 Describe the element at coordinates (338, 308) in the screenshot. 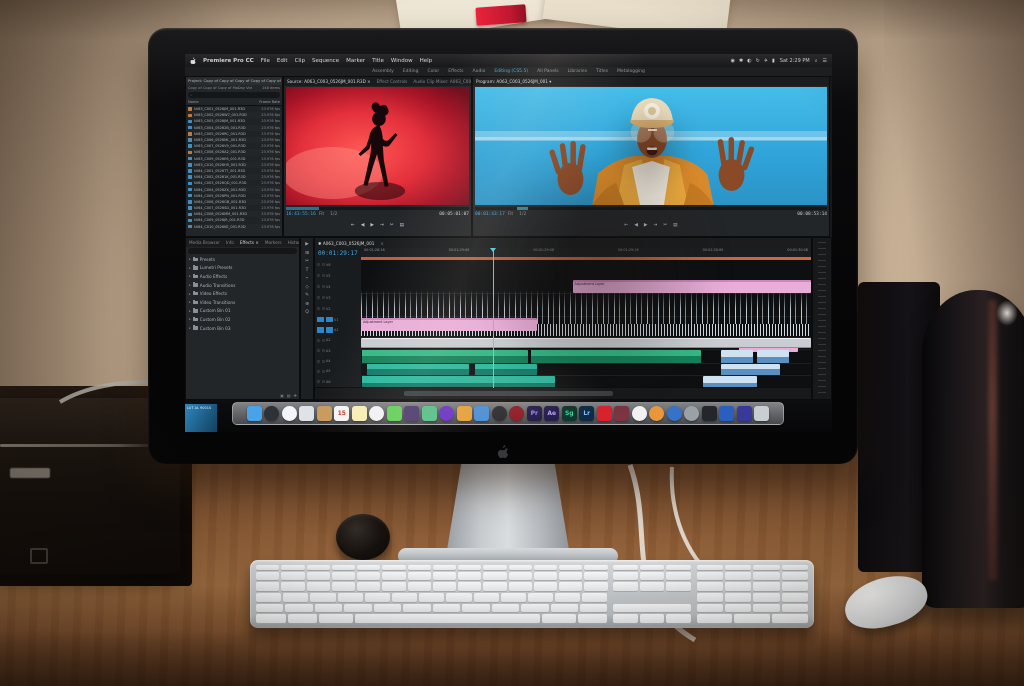

I see `video-track-row: V2` at that location.